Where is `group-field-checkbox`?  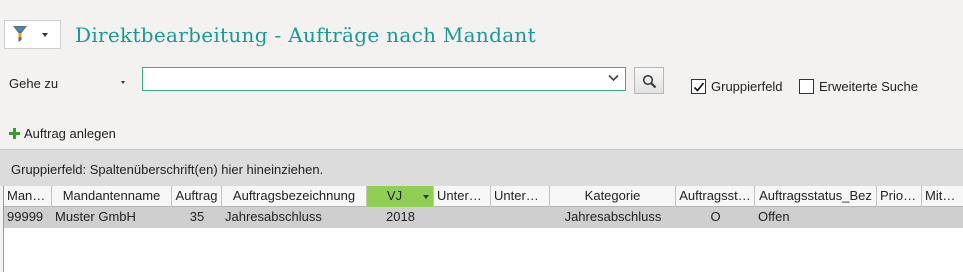 group-field-checkbox is located at coordinates (698, 86).